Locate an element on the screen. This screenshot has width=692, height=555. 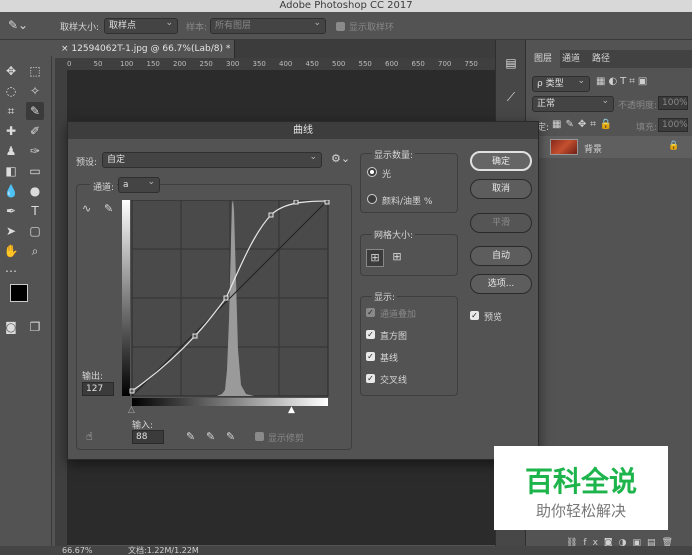
white-eyedropper-icon: ✎ is located at coordinates (230, 436).